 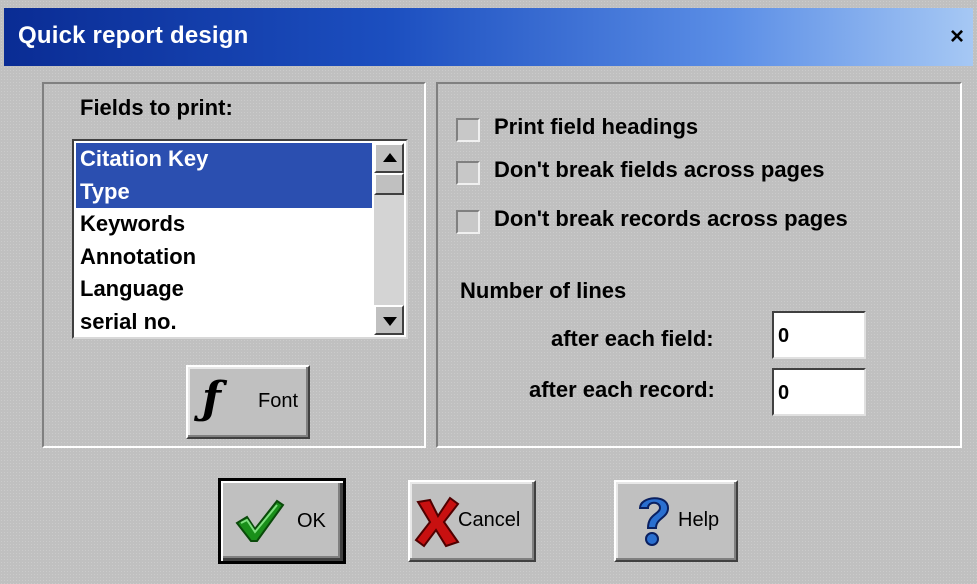 I want to click on scroll-thumb, so click(x=389, y=184).